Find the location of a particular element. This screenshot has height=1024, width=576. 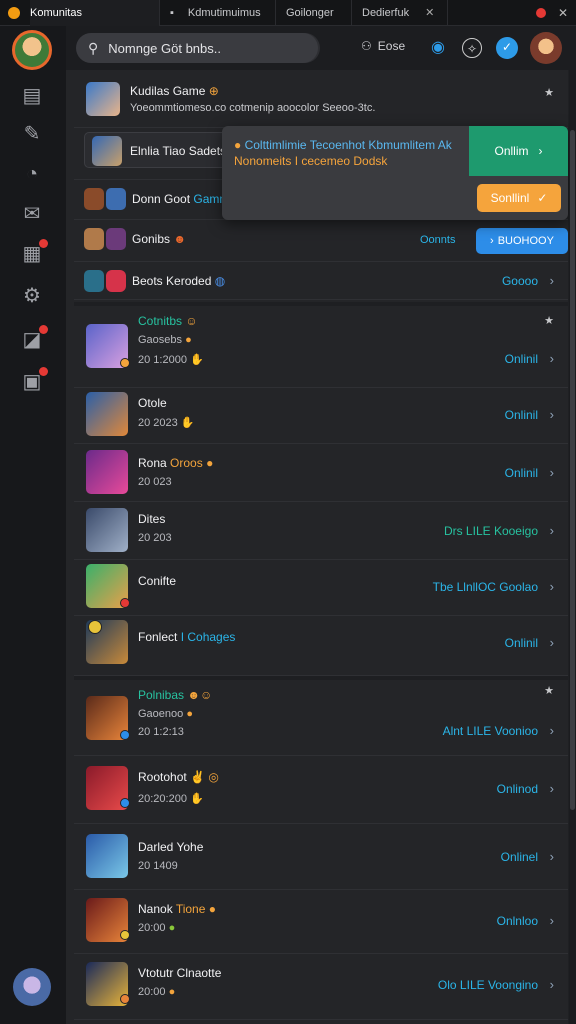

row-status: Oonnts is located at coordinates (438, 240).